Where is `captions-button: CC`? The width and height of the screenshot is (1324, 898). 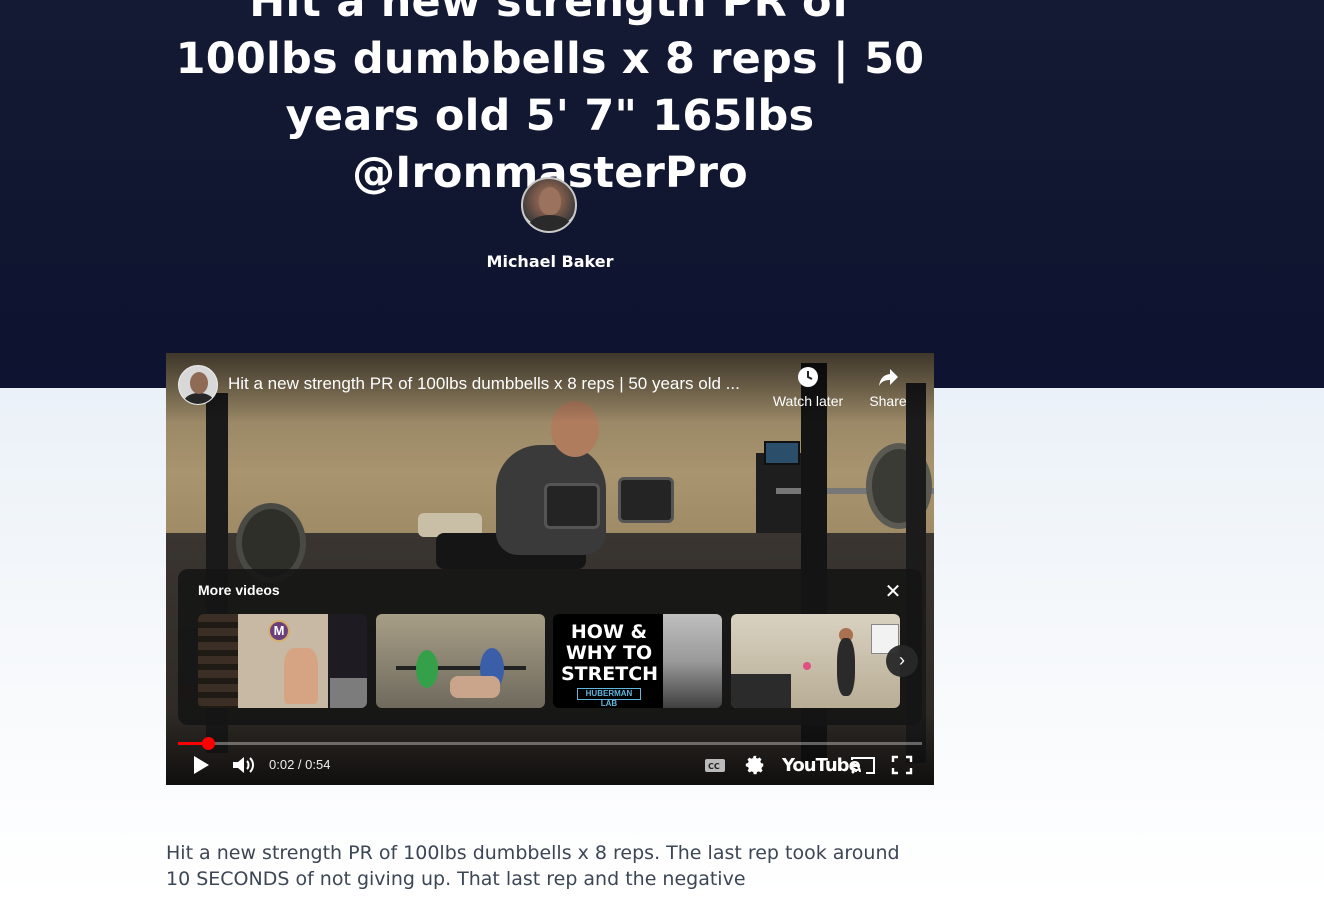
captions-button: CC is located at coordinates (715, 765).